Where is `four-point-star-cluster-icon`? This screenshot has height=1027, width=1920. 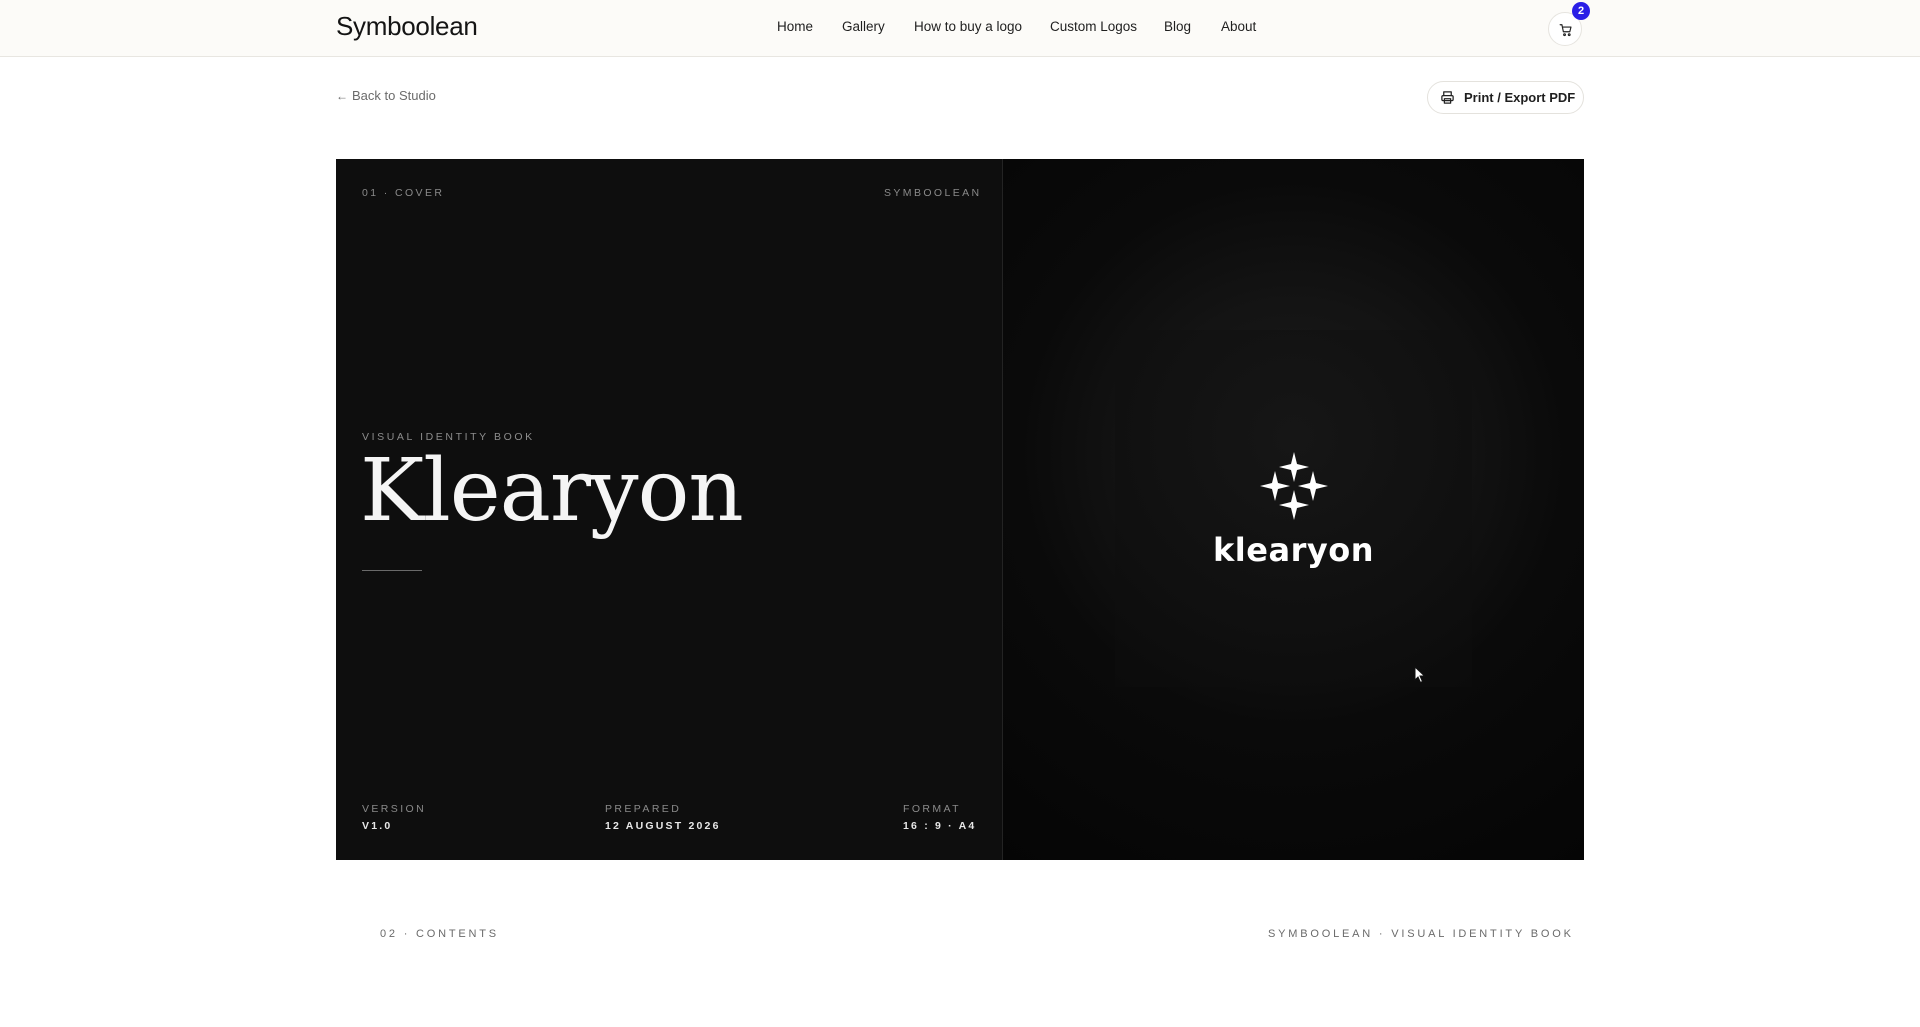 four-point-star-cluster-icon is located at coordinates (1294, 486).